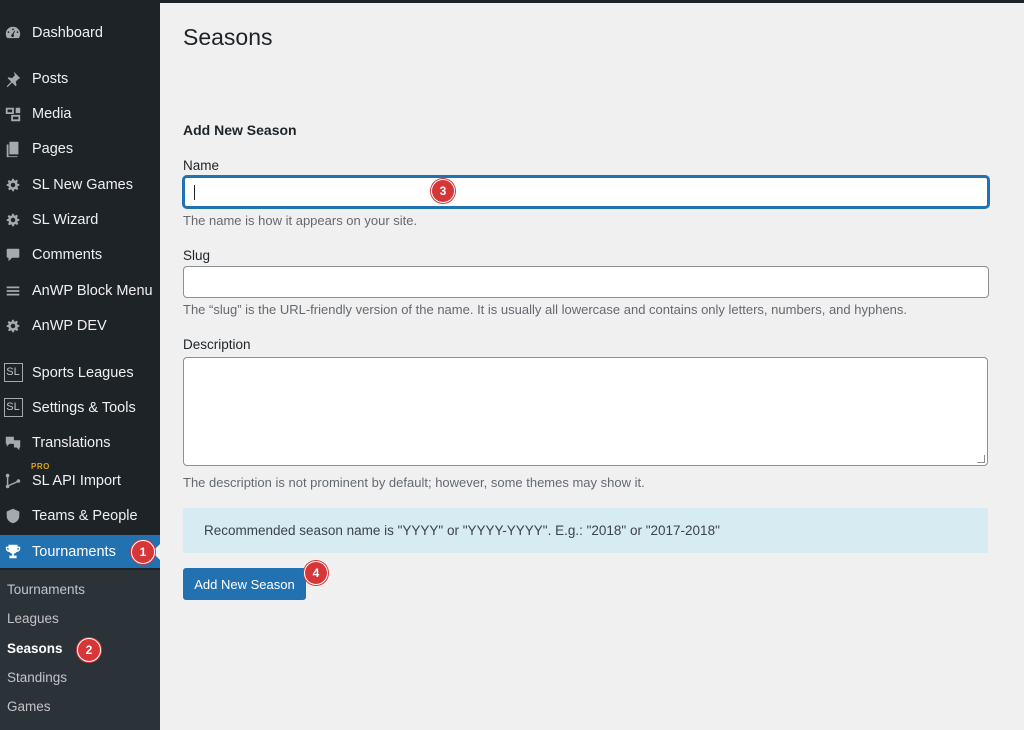 The height and width of the screenshot is (730, 1024). I want to click on sidebar-item-sl-api-import: PRO SL API Import, so click(80, 479).